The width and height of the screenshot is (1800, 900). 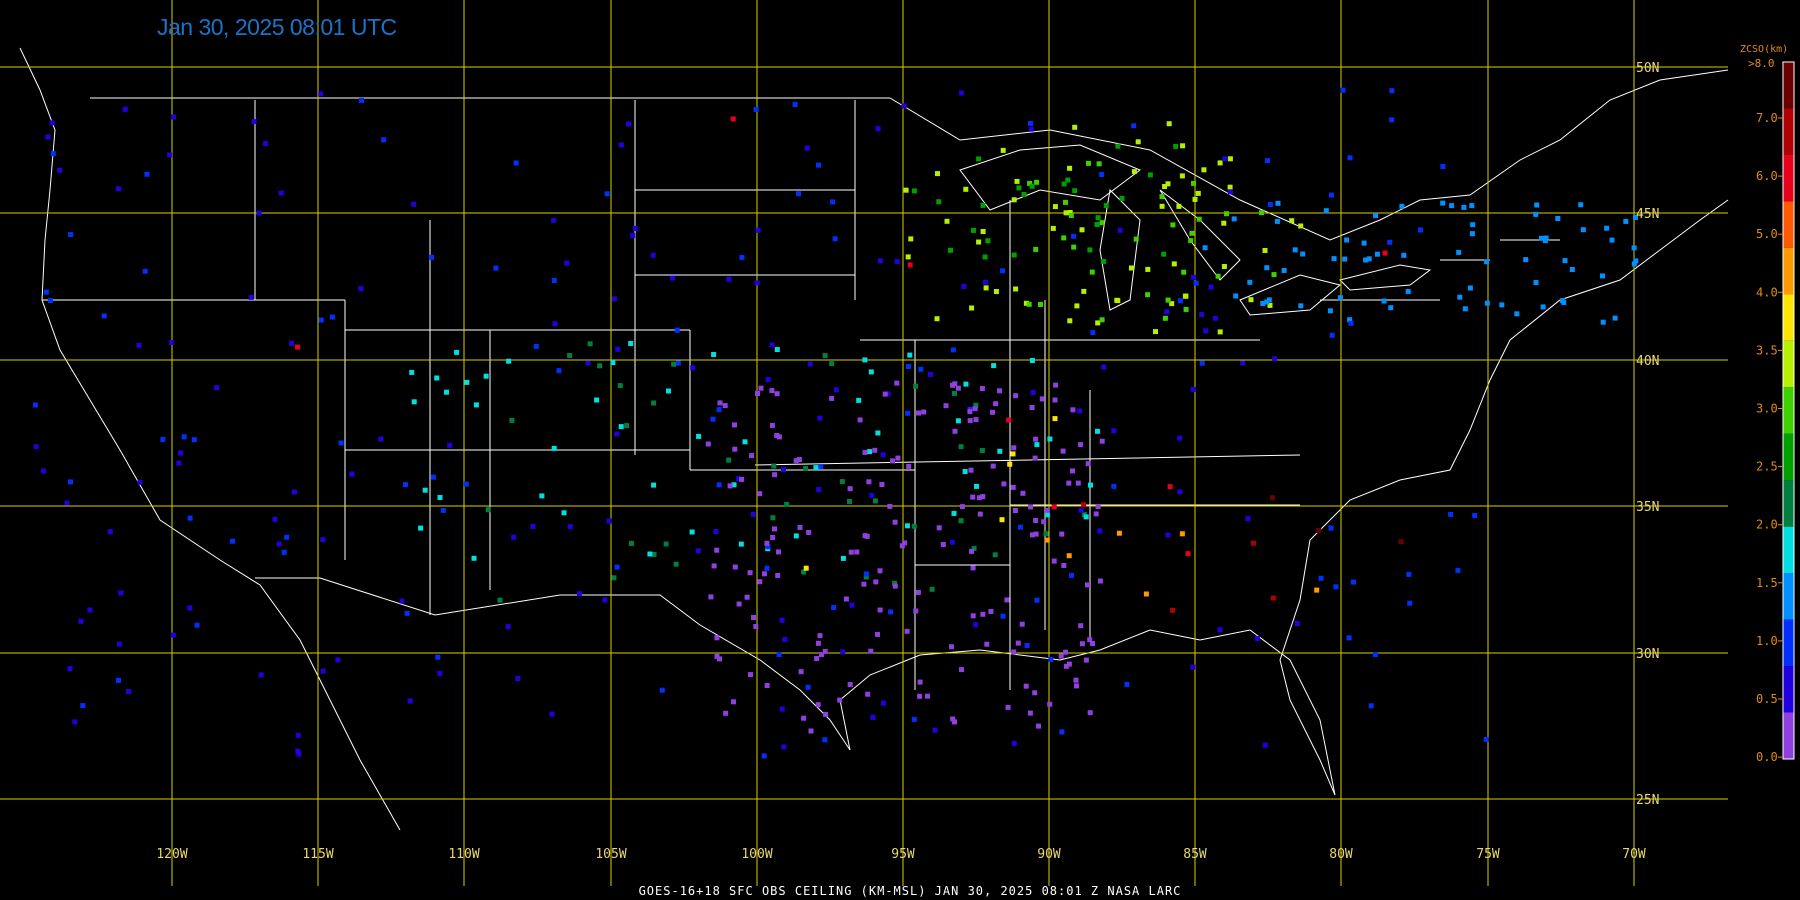 What do you see at coordinates (171, 854) in the screenshot?
I see `lon-label: 120W` at bounding box center [171, 854].